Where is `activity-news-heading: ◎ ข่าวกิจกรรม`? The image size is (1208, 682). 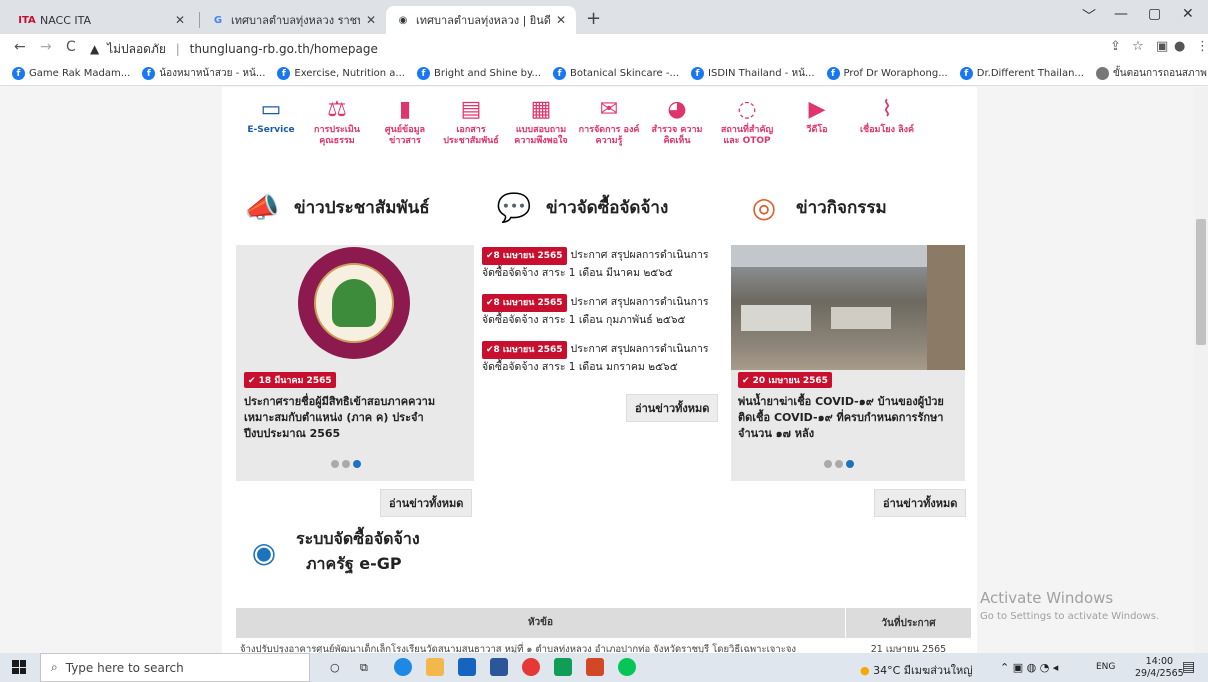 activity-news-heading: ◎ ข่าวกิจกรรม is located at coordinates (814, 207).